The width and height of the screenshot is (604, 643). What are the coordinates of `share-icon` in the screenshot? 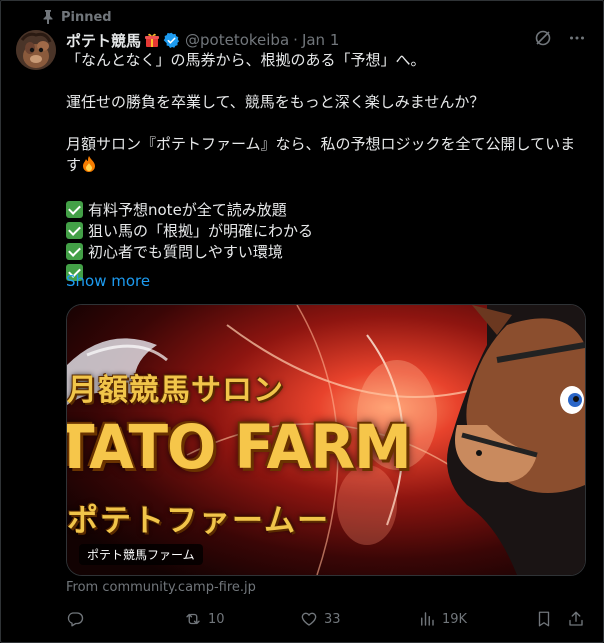 It's located at (576, 619).